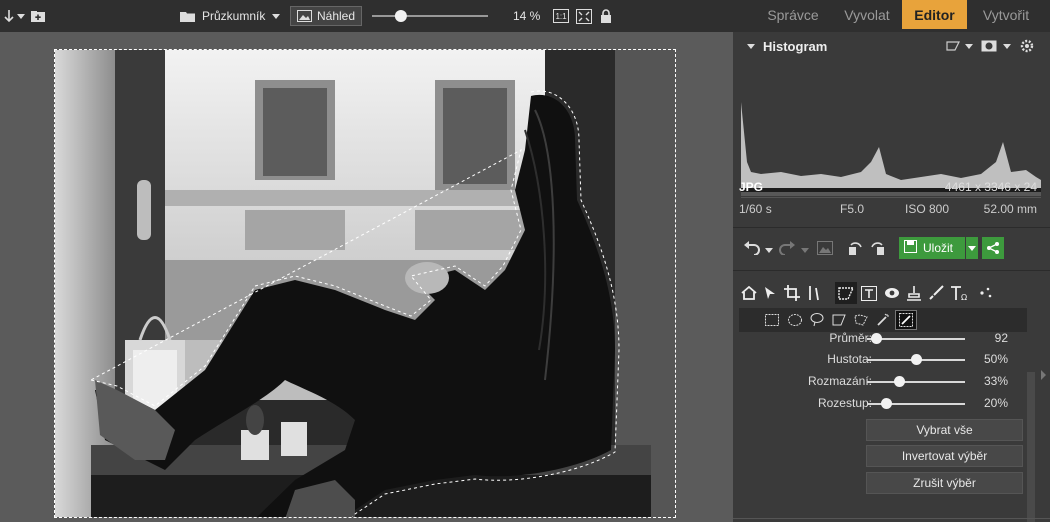  What do you see at coordinates (910, 248) in the screenshot?
I see `save-icon` at bounding box center [910, 248].